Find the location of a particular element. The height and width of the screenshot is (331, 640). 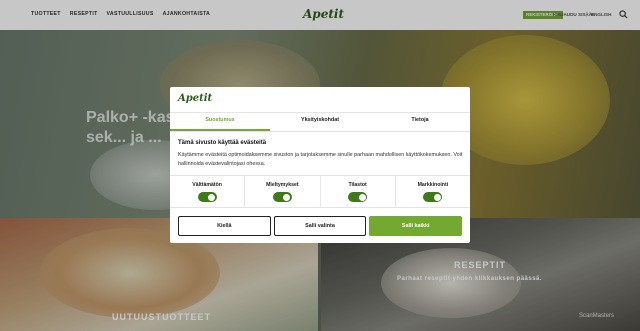

toggle-label: Markkinointi is located at coordinates (433, 185).